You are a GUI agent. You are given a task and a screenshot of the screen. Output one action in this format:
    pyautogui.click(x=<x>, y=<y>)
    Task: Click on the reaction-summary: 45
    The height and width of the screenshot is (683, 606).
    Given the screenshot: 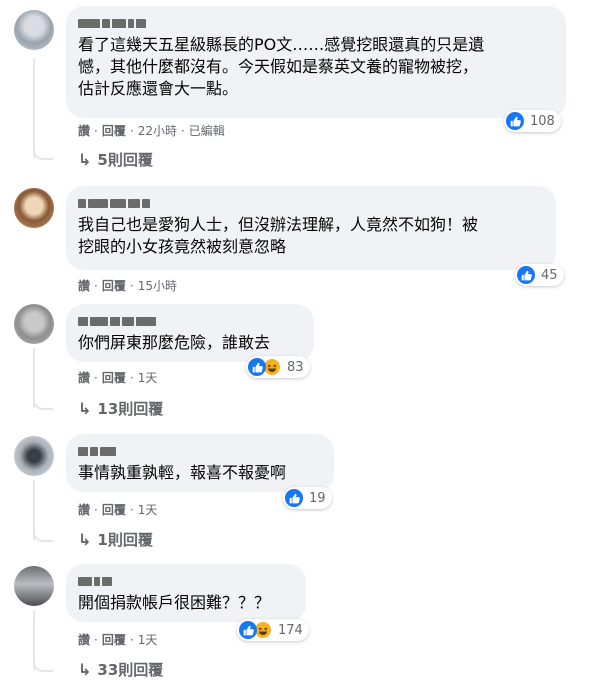 What is the action you would take?
    pyautogui.click(x=539, y=275)
    